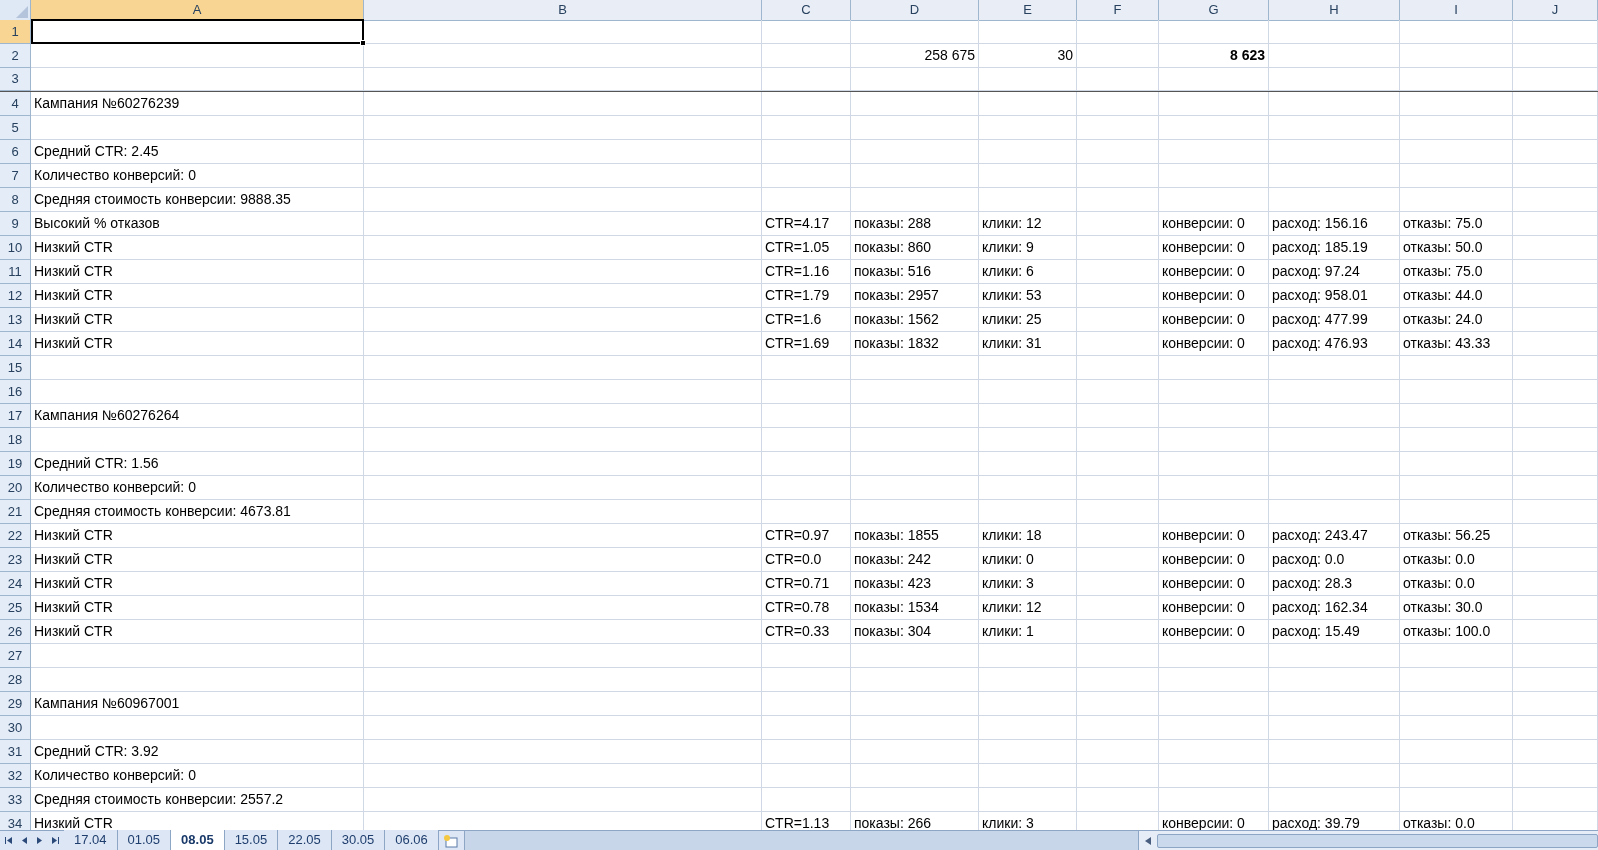 This screenshot has width=1598, height=850. Describe the element at coordinates (1028, 224) in the screenshot. I see `table-cell: клики: 12` at that location.